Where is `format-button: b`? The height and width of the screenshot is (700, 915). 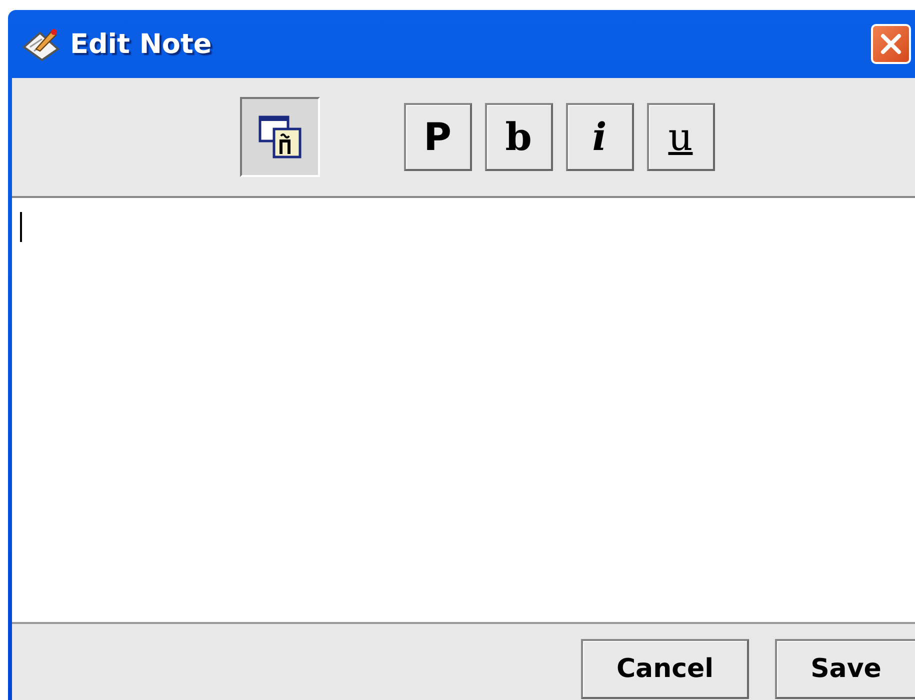
format-button: b is located at coordinates (518, 137).